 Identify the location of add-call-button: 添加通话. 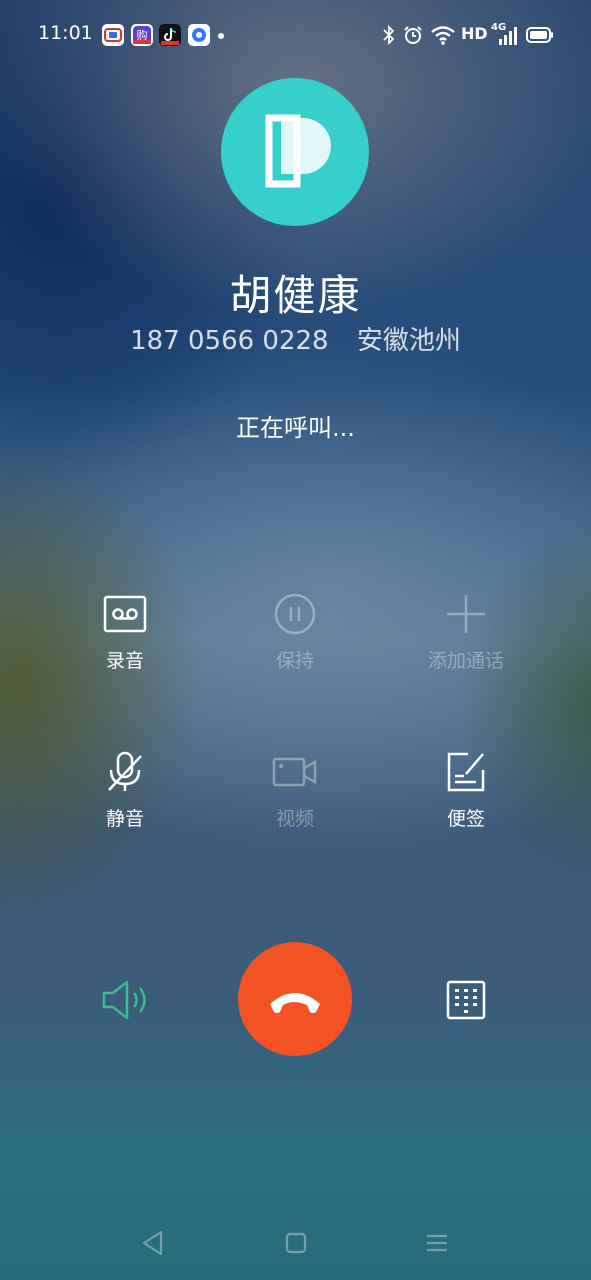
(466, 632).